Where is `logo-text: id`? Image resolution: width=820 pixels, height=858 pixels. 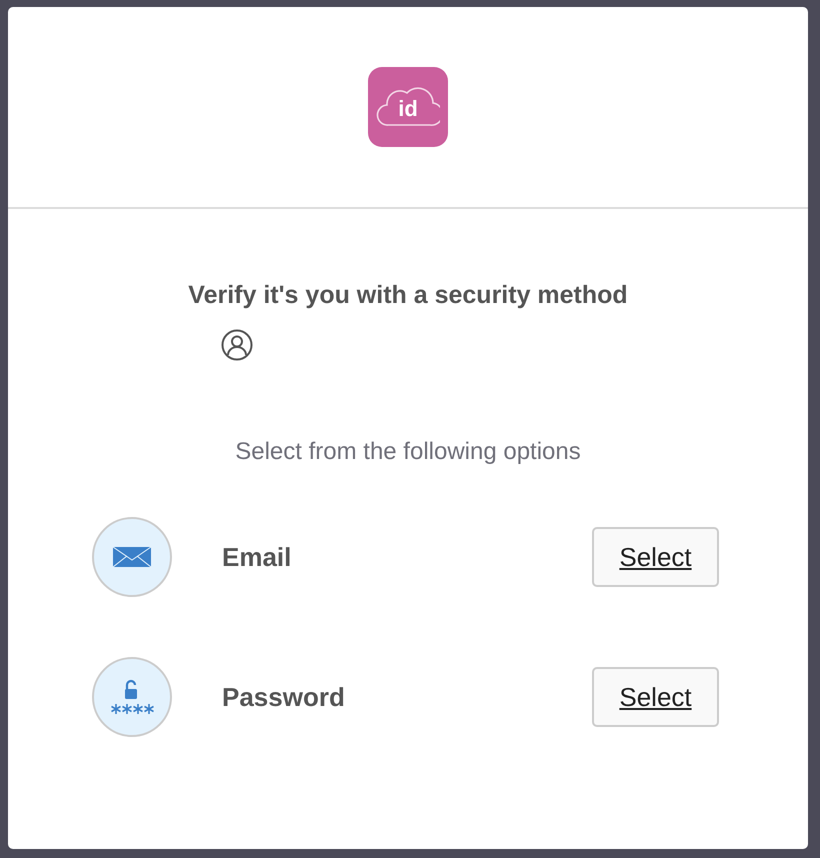 logo-text: id is located at coordinates (408, 109).